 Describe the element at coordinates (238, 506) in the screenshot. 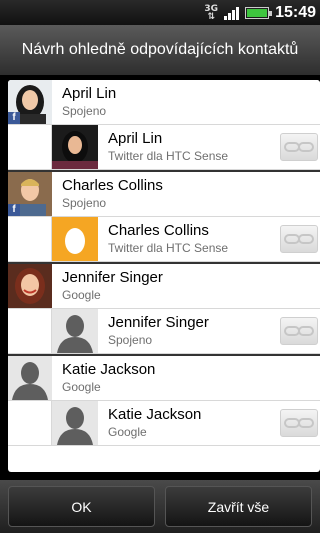

I see `close-all-button: Zavřít vše` at that location.